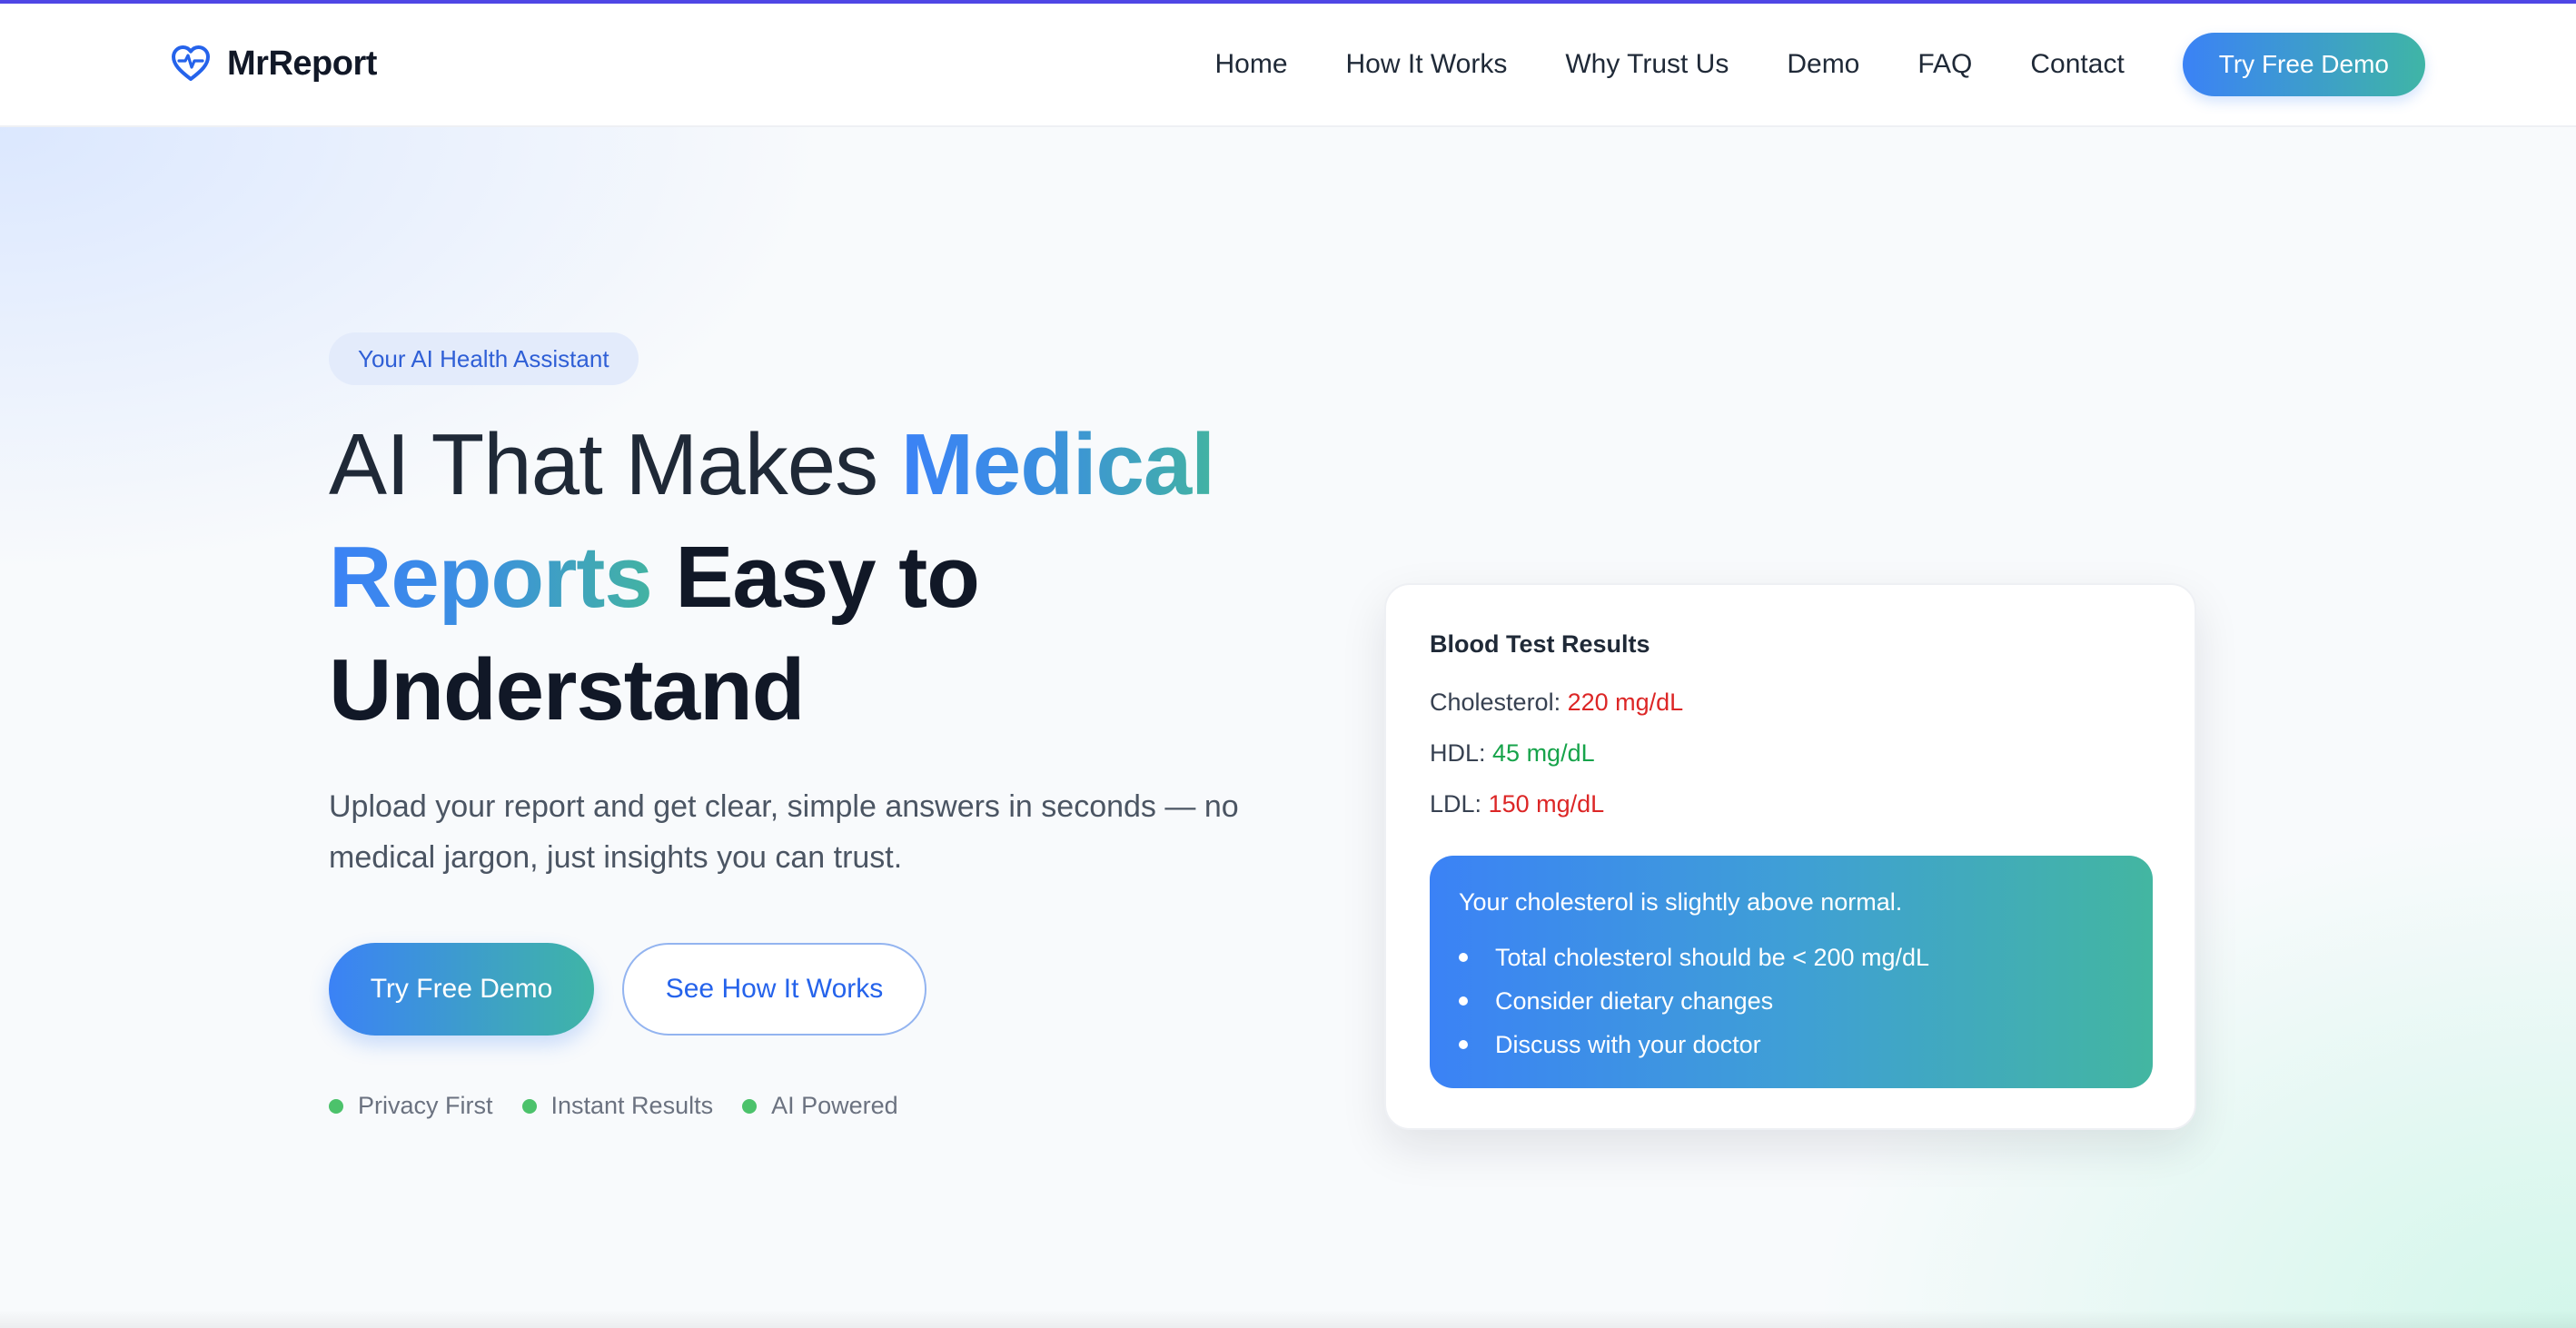  I want to click on feature-label: Instant Results, so click(632, 1105).